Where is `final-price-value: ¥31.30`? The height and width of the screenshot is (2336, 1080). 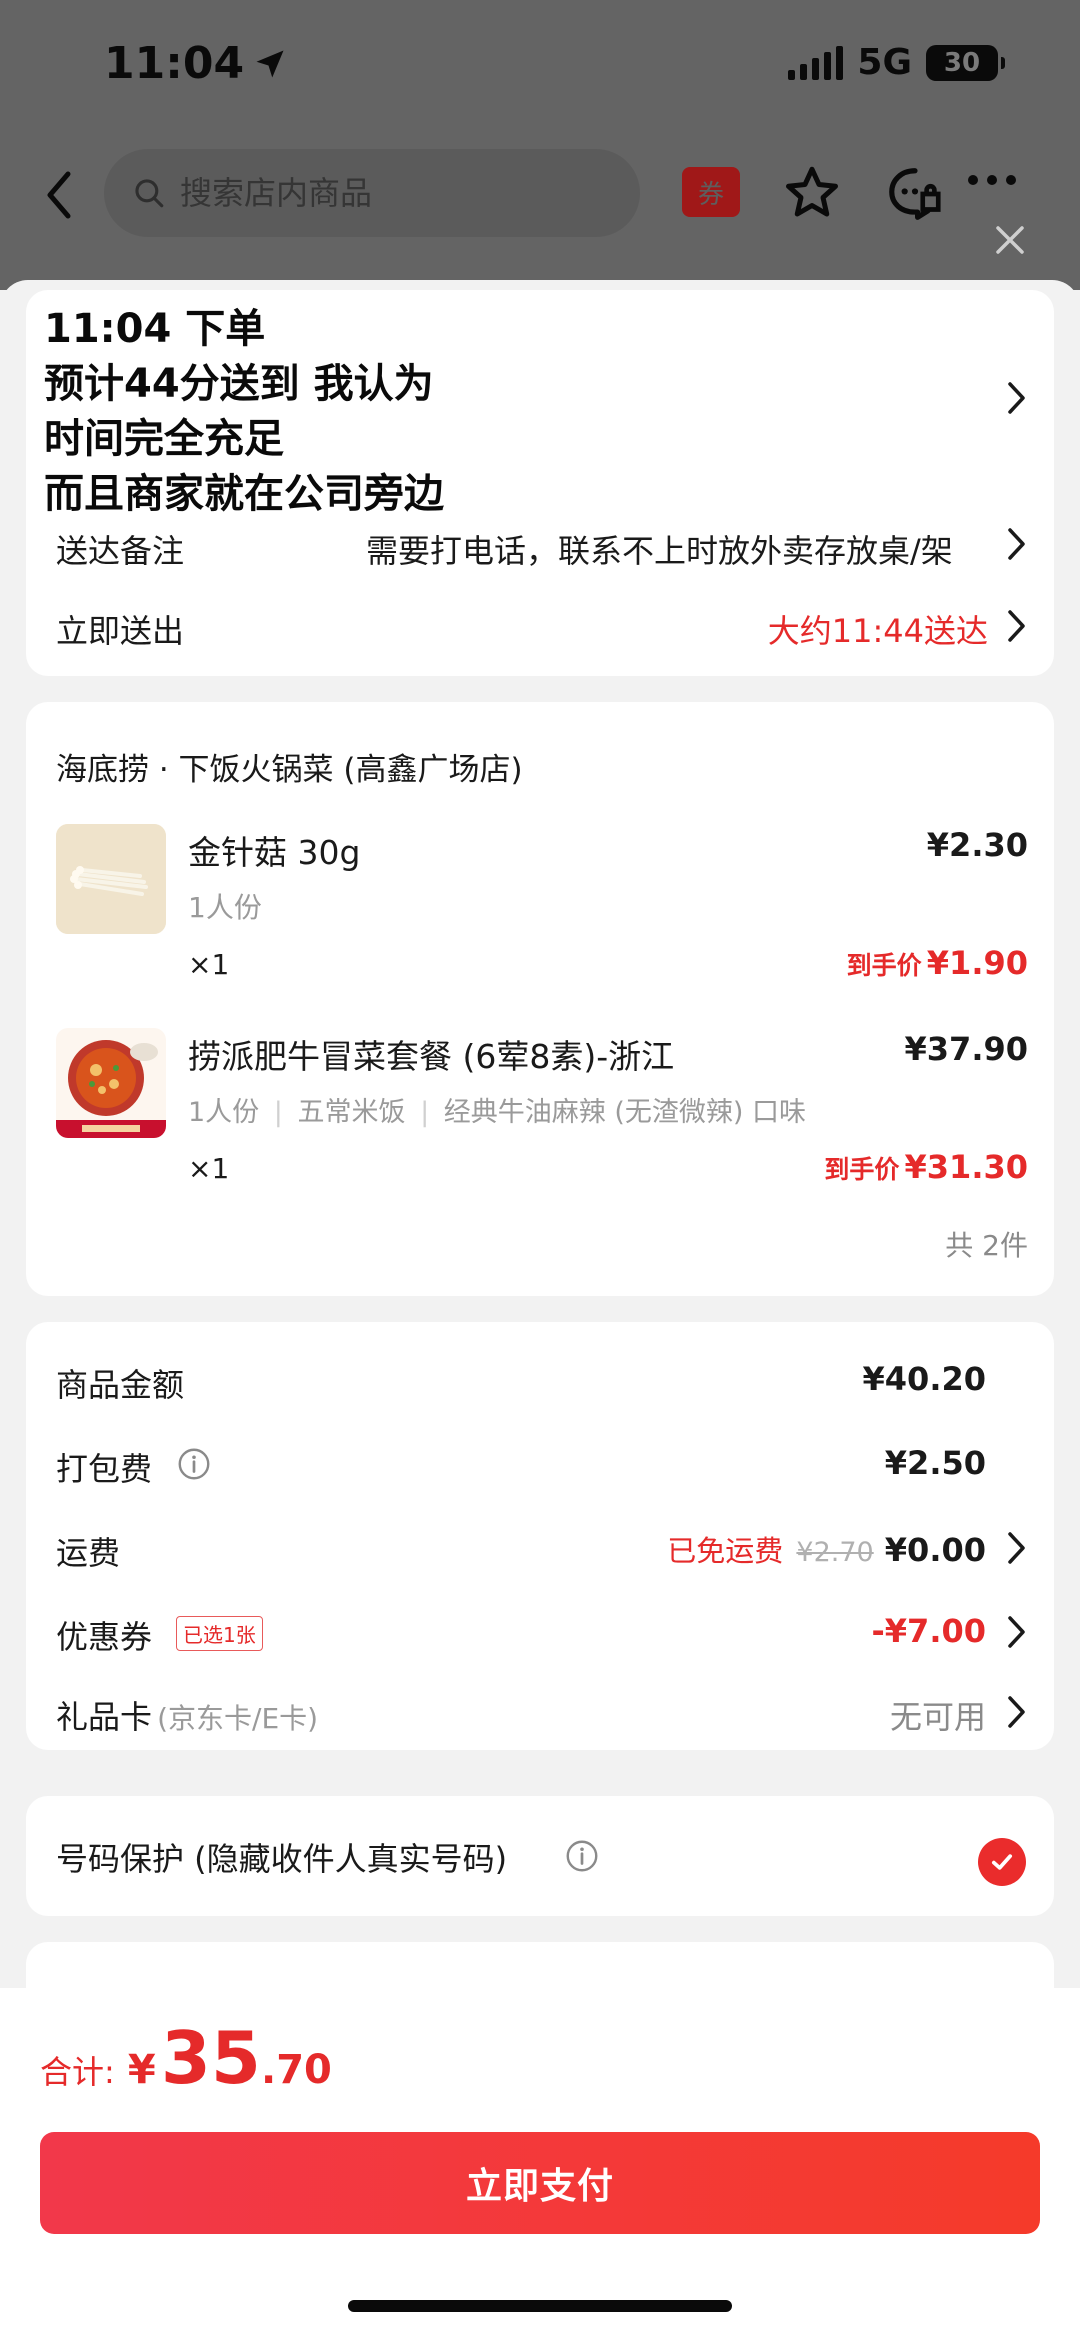 final-price-value: ¥31.30 is located at coordinates (966, 1167).